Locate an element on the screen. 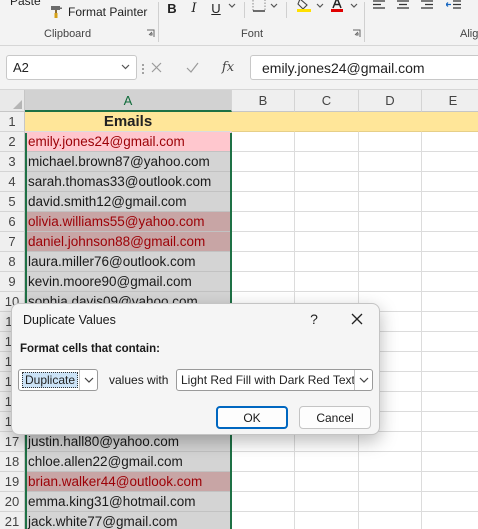 This screenshot has width=478, height=529. email-cell: michael.brown87@yahoo.com is located at coordinates (128, 162).